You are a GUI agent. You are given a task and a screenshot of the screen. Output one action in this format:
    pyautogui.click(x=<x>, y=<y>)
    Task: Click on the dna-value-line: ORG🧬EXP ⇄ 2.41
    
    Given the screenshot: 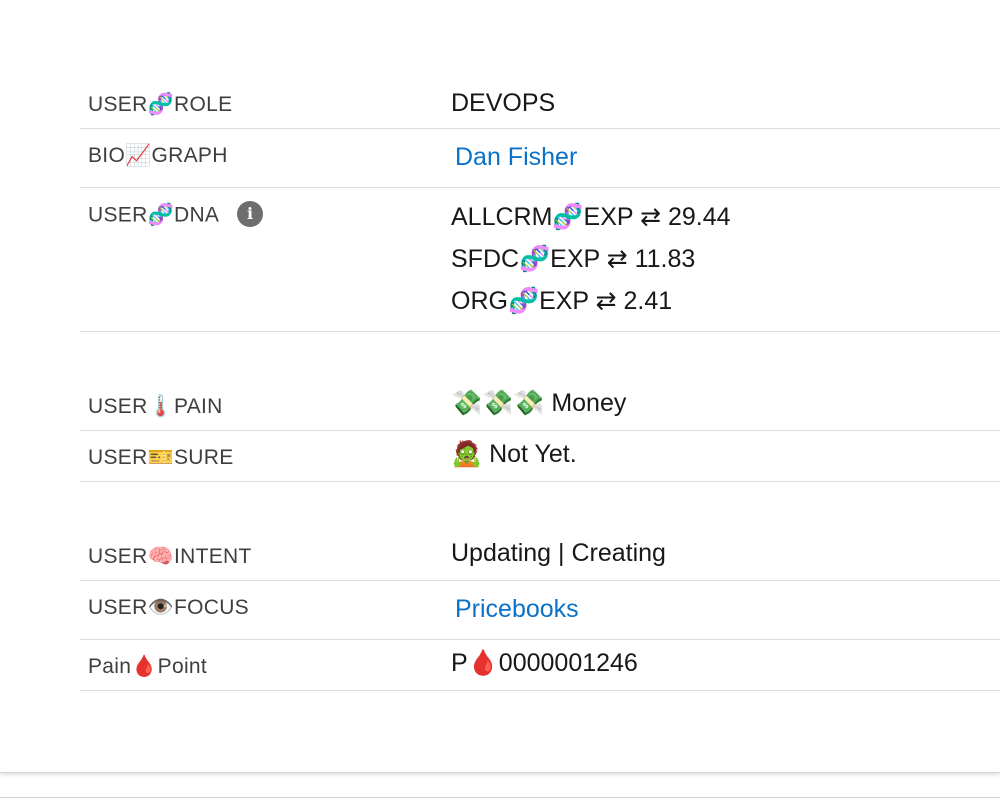 What is the action you would take?
    pyautogui.click(x=562, y=301)
    